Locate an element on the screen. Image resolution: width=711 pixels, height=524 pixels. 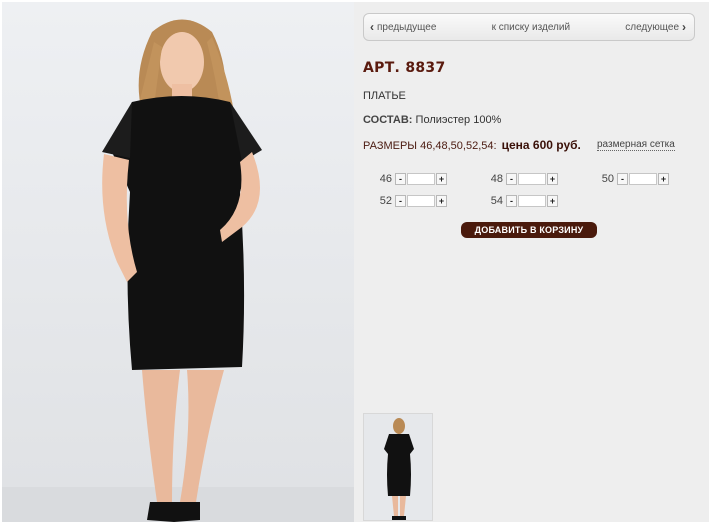
product-article: АРТ. 8837 is located at coordinates (404, 68).